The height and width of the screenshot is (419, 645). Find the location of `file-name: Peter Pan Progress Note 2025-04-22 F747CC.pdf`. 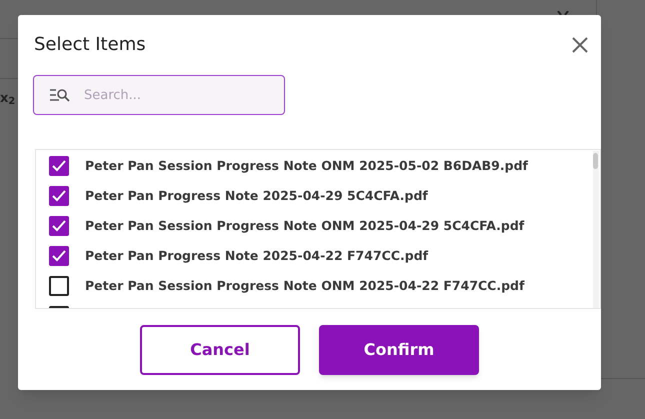

file-name: Peter Pan Progress Note 2025-04-22 F747CC.pdf is located at coordinates (256, 255).